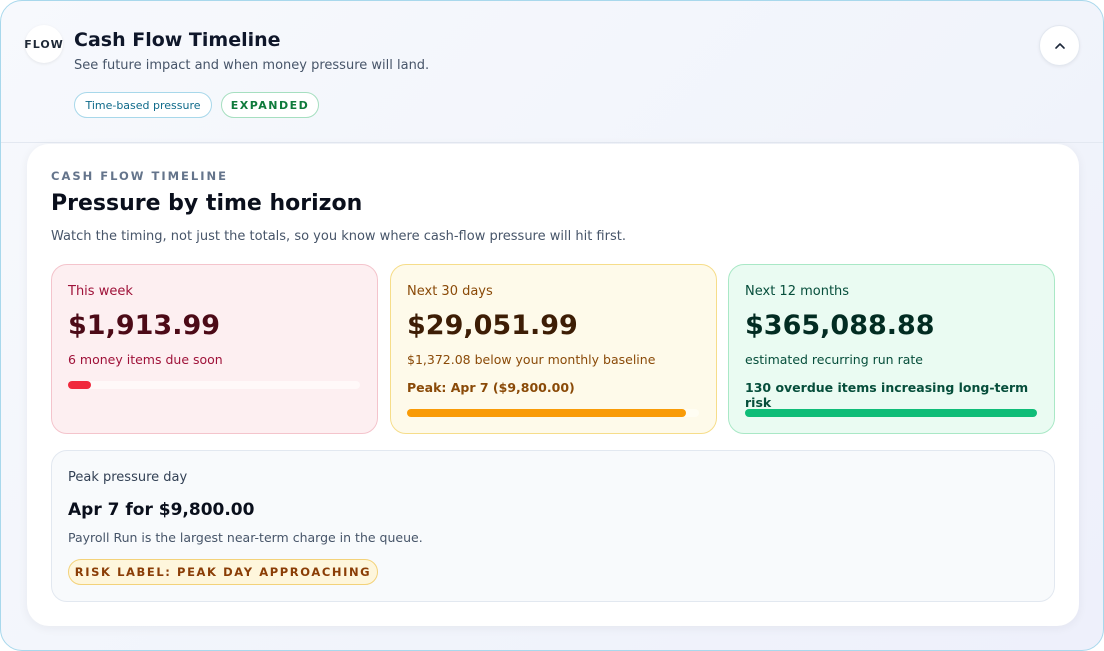 The width and height of the screenshot is (1104, 651). What do you see at coordinates (450, 291) in the screenshot?
I see `tile-label: Next 30 days` at bounding box center [450, 291].